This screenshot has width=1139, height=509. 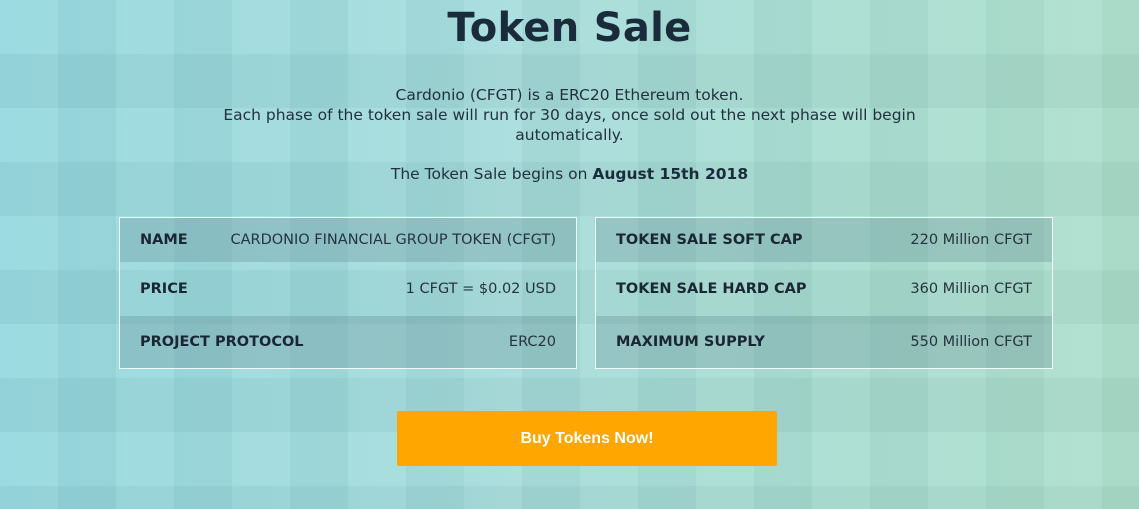 I want to click on row-key: PRICE, so click(x=164, y=289).